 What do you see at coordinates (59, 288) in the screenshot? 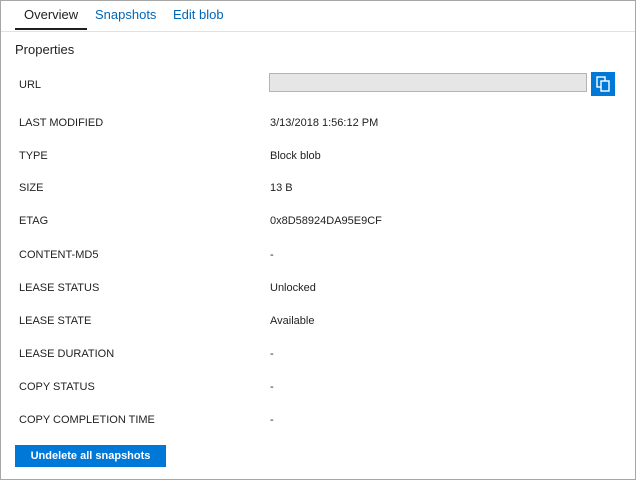
I see `prop-label-lease-status: LEASE STATUS` at bounding box center [59, 288].